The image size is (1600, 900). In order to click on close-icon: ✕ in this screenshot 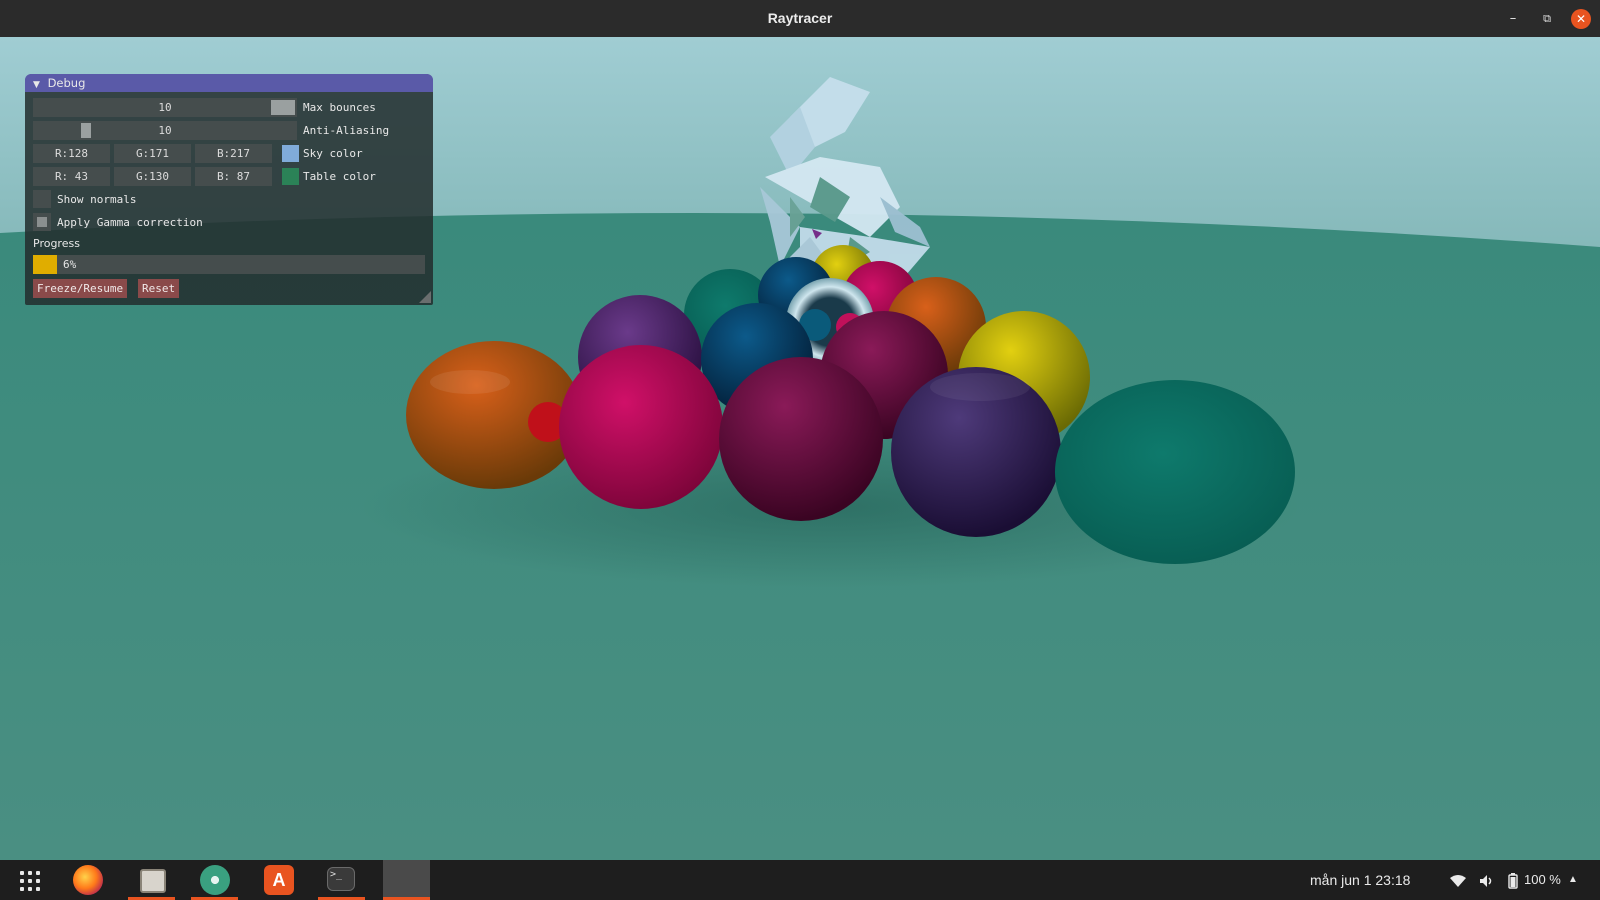, I will do `click(1581, 19)`.